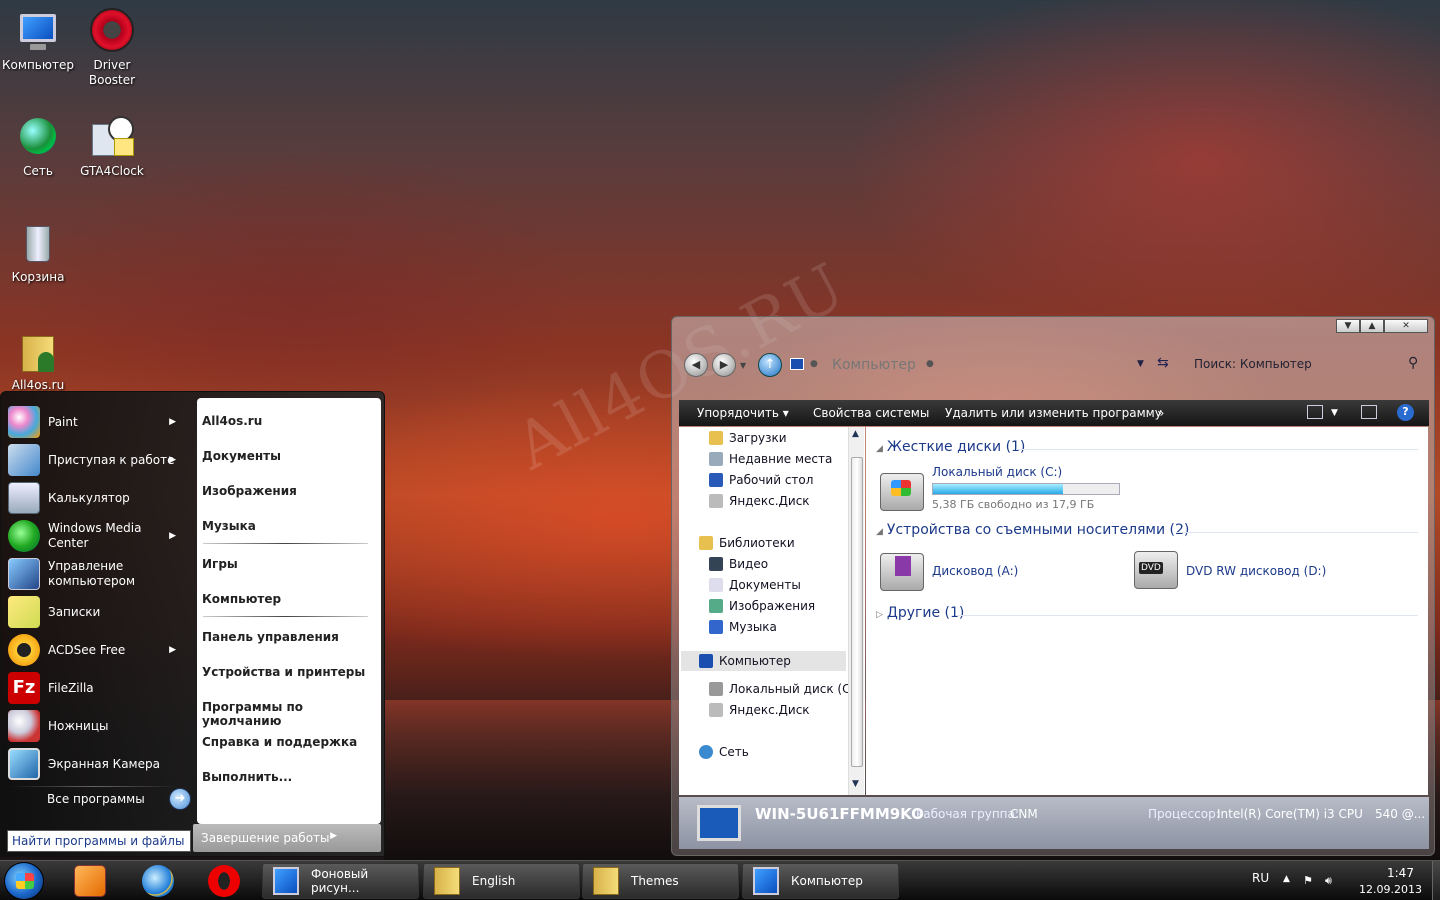 Image resolution: width=1440 pixels, height=900 pixels. I want to click on nav-scrollbar: ▲ ▼, so click(856, 611).